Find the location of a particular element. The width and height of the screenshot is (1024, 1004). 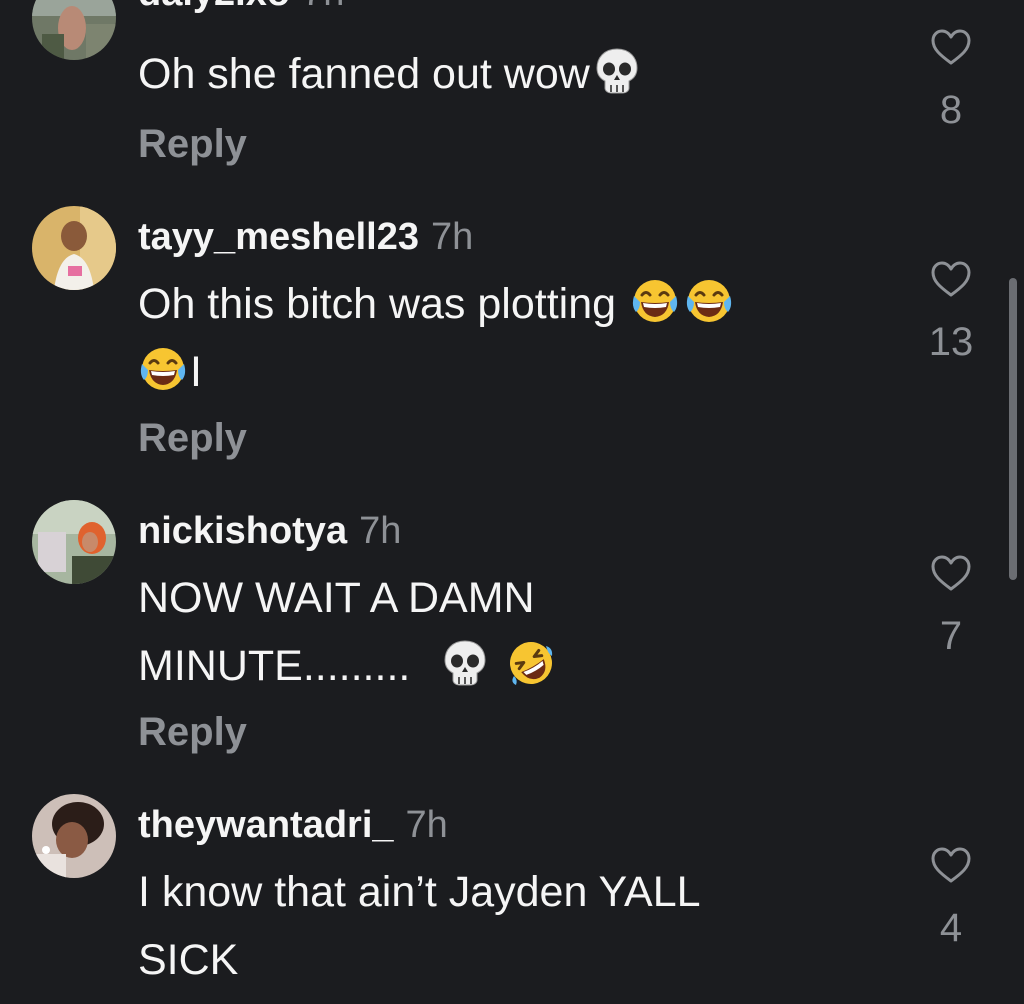

comment-header: daly2.xo 7h is located at coordinates (241, 8).